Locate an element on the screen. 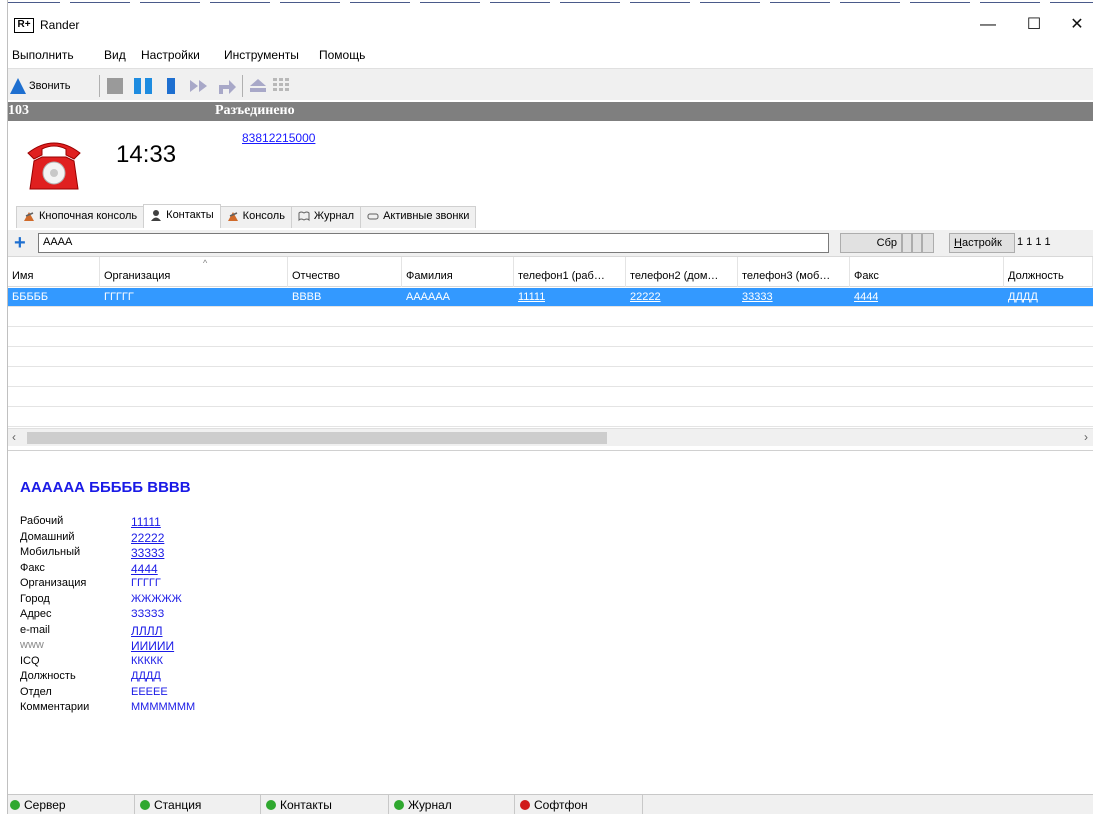 This screenshot has height=814, width=1093. line-status-bar: 103 Разъединено is located at coordinates (550, 111).